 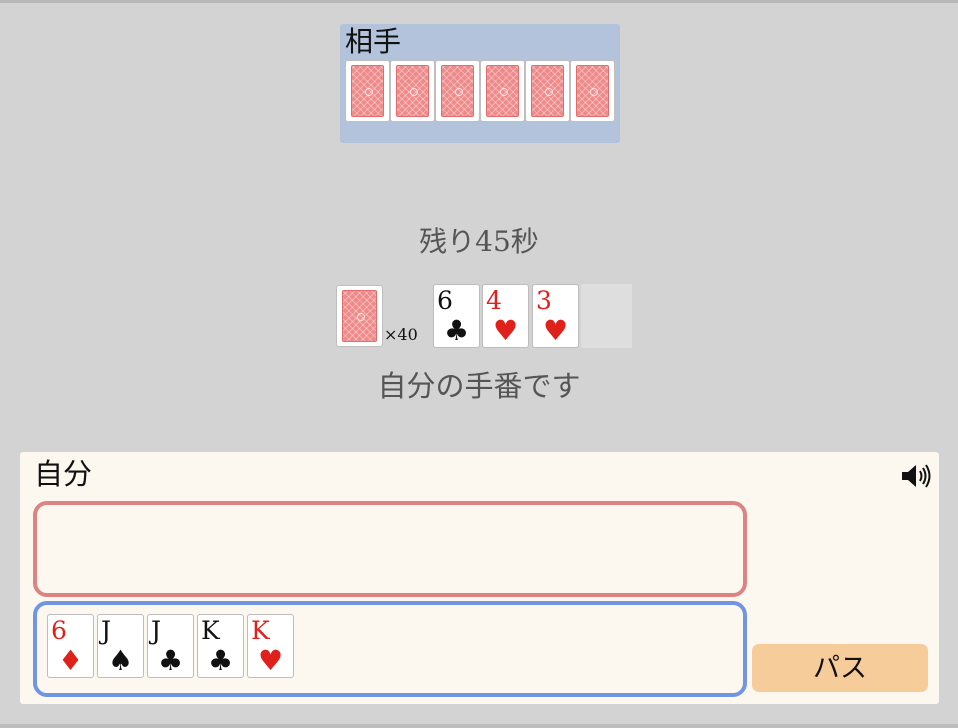 I want to click on draw-deck, so click(x=359, y=316).